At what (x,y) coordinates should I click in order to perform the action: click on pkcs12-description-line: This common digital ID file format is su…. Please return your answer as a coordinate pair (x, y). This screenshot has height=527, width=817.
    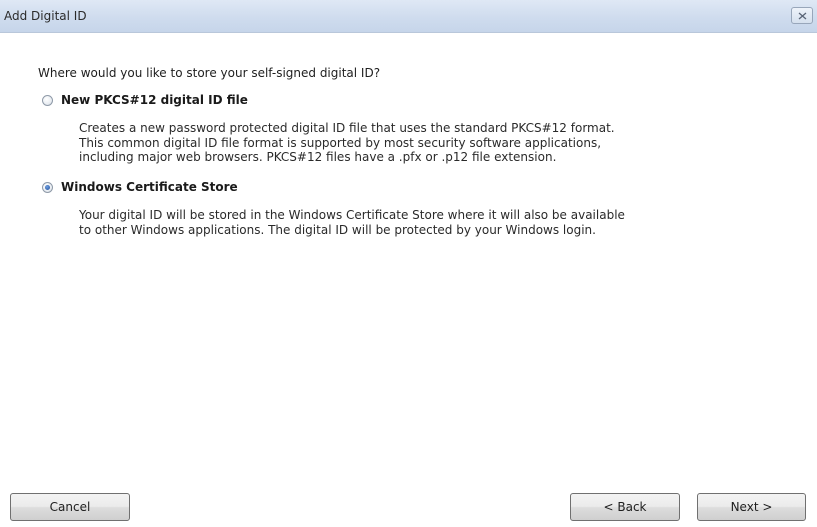
    Looking at the image, I should click on (340, 142).